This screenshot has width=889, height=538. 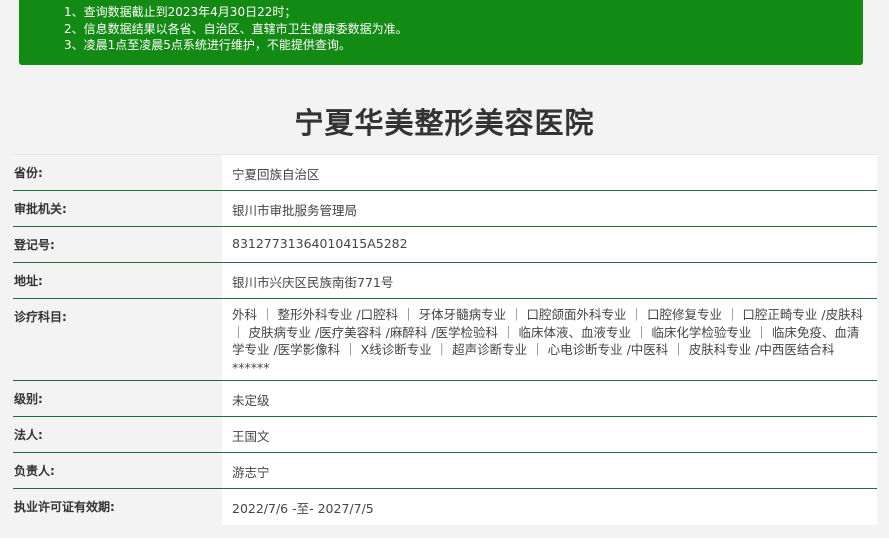 What do you see at coordinates (276, 174) in the screenshot?
I see `field-value: 宁夏回族自治区` at bounding box center [276, 174].